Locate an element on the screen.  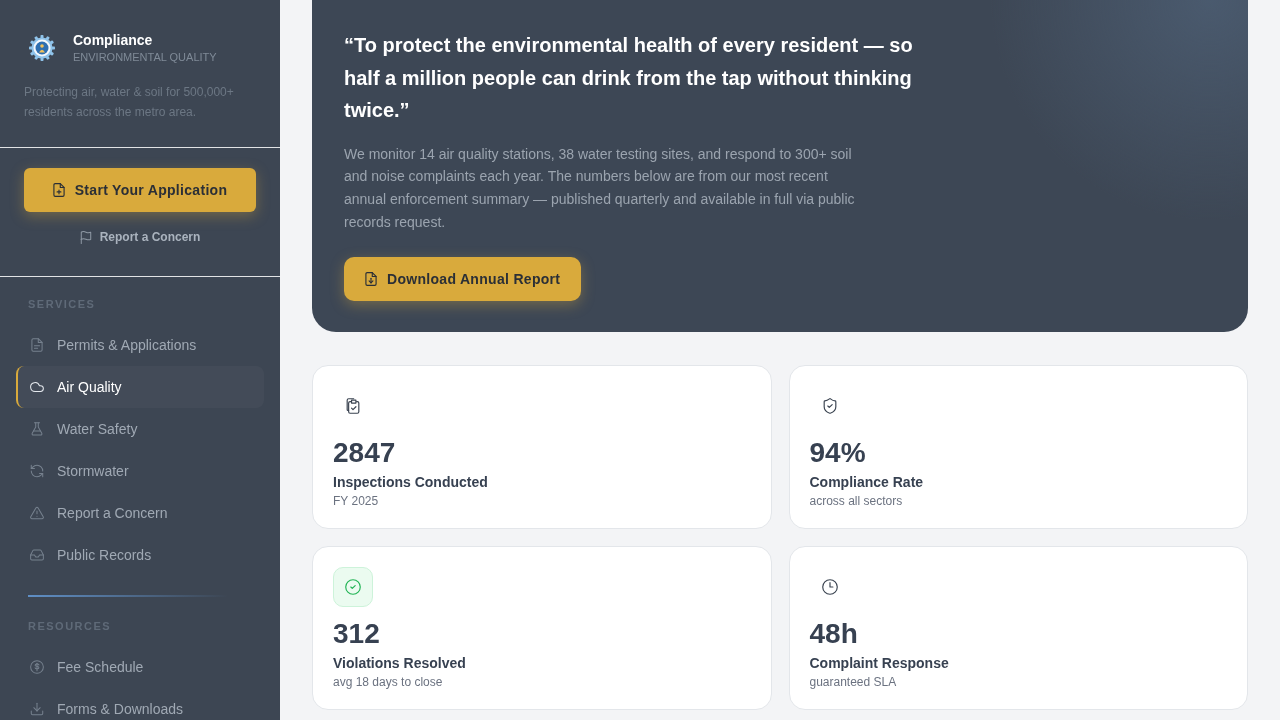
report-concern-link: Report a Concern is located at coordinates (140, 237).